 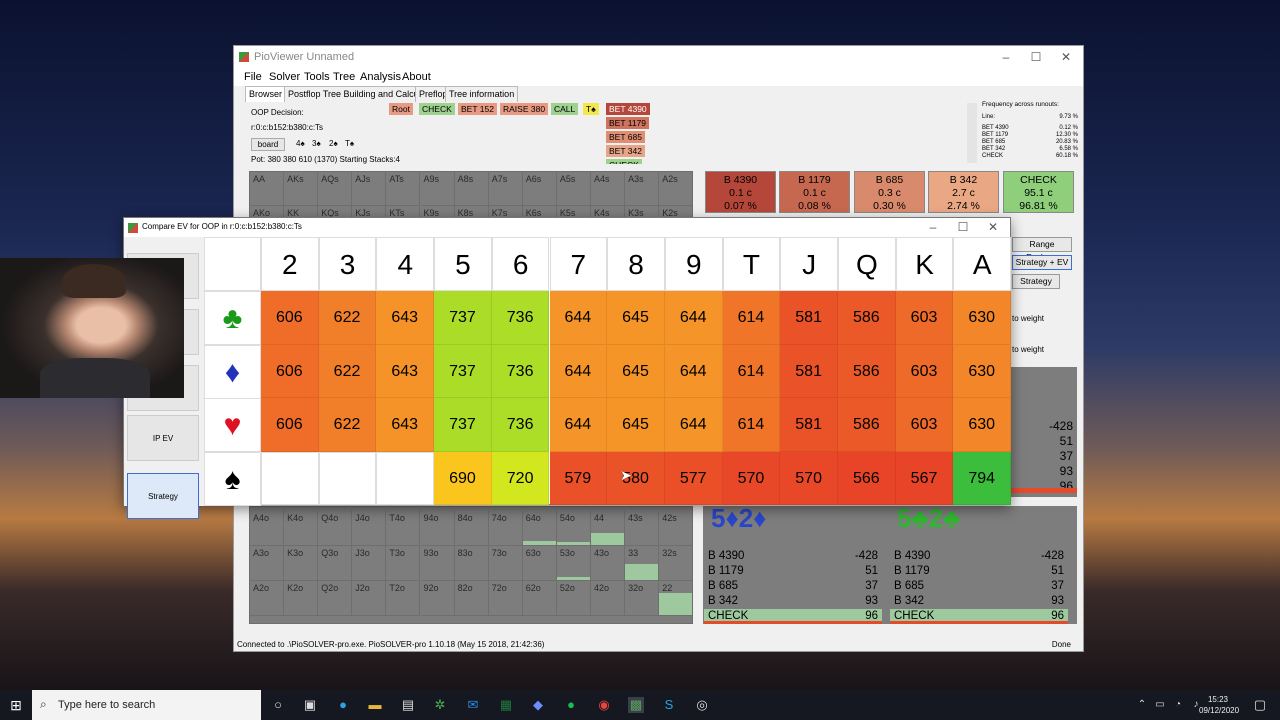 I want to click on pioviewer-task-icon: ▩, so click(x=636, y=705).